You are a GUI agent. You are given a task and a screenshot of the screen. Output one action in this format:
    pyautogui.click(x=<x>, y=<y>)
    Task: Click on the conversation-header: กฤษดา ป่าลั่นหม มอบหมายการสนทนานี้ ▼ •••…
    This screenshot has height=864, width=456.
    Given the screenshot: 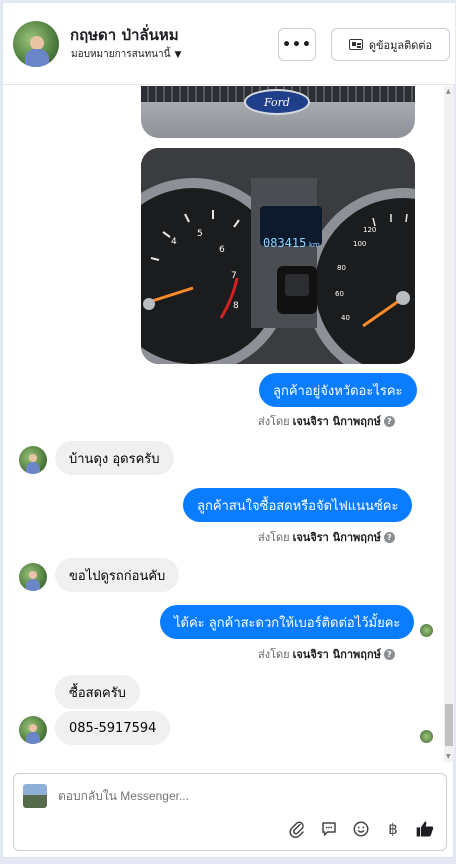 What is the action you would take?
    pyautogui.click(x=229, y=44)
    